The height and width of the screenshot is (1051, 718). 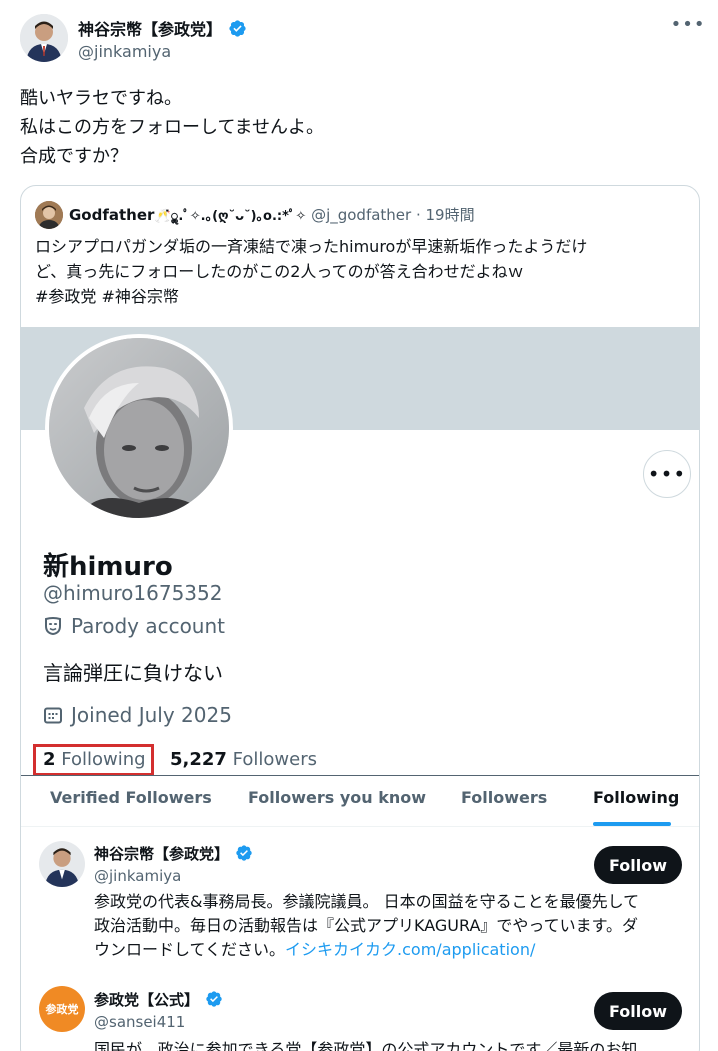 I want to click on user-bio-line: 参政党の代表&事務局長。参議院議員。 日本の国益を守ることを最優先して, so click(x=367, y=901).